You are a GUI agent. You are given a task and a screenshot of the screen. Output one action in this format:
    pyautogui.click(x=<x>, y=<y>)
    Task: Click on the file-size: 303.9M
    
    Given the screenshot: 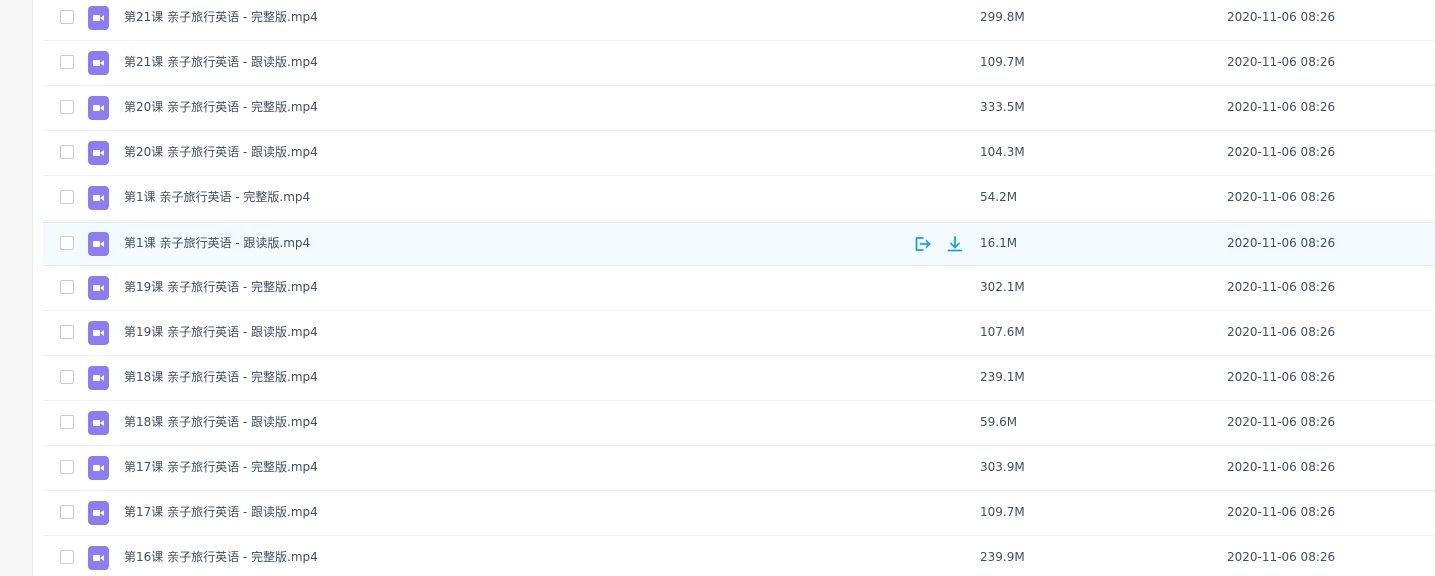 What is the action you would take?
    pyautogui.click(x=1002, y=467)
    